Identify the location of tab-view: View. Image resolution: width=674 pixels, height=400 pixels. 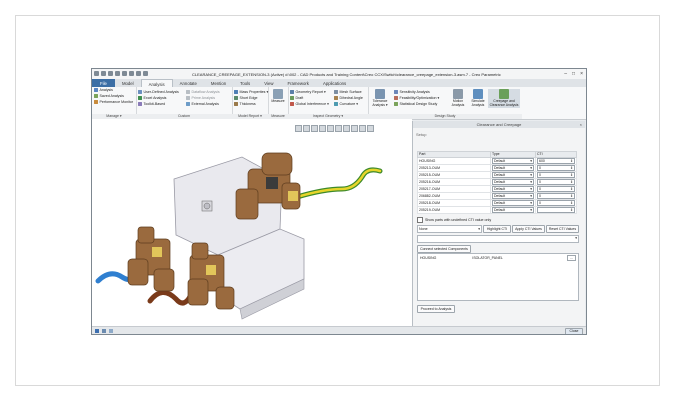
(268, 83).